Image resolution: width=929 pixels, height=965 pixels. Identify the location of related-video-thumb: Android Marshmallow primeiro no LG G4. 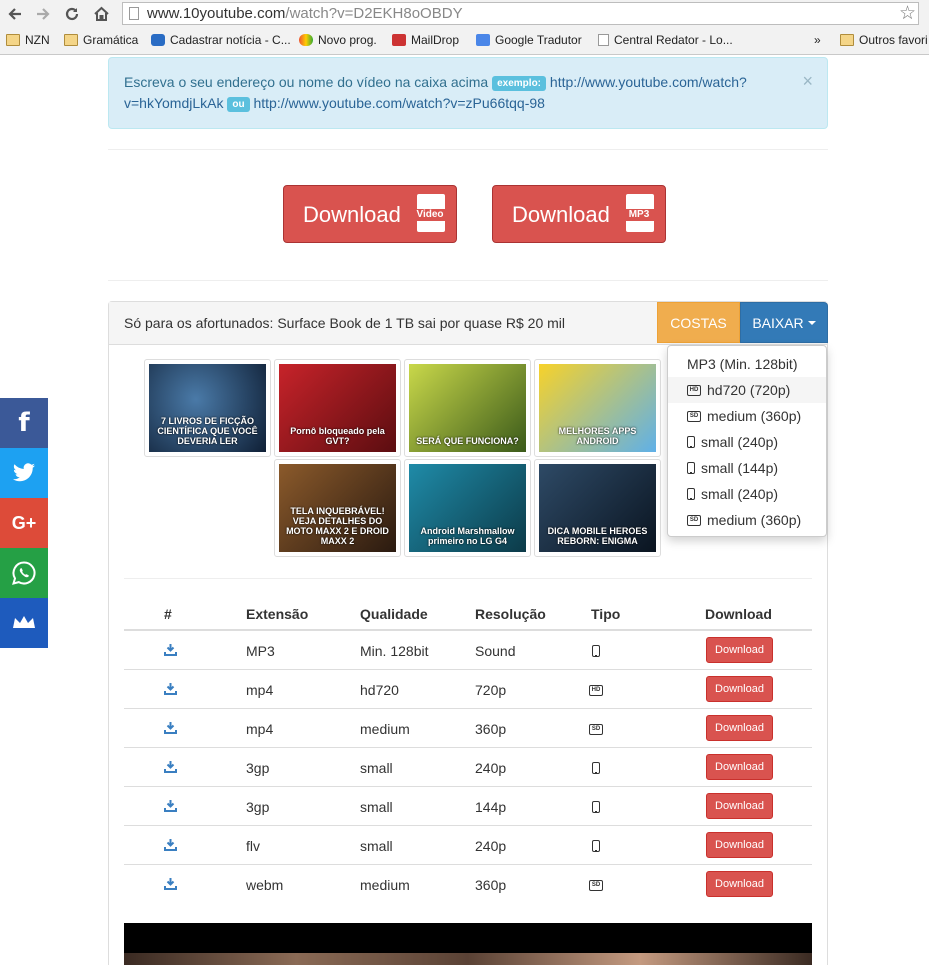
(467, 508).